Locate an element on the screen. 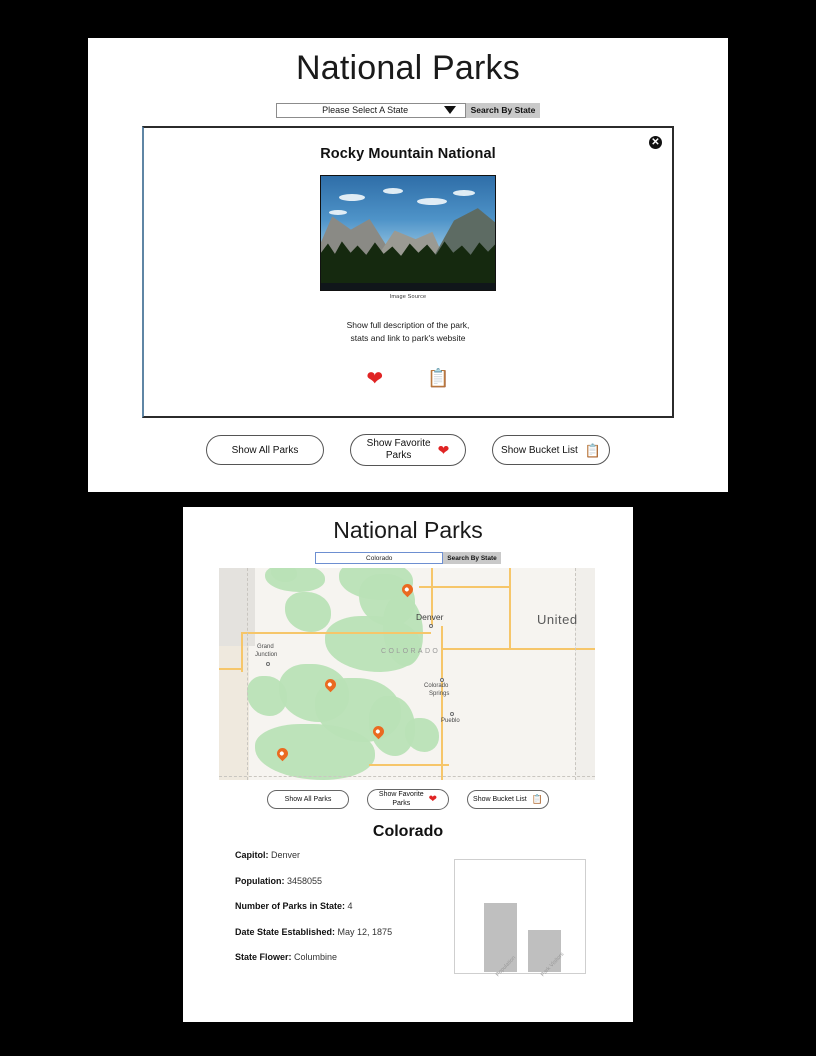 The width and height of the screenshot is (816, 1056). state-select: Please Select A State is located at coordinates (370, 110).